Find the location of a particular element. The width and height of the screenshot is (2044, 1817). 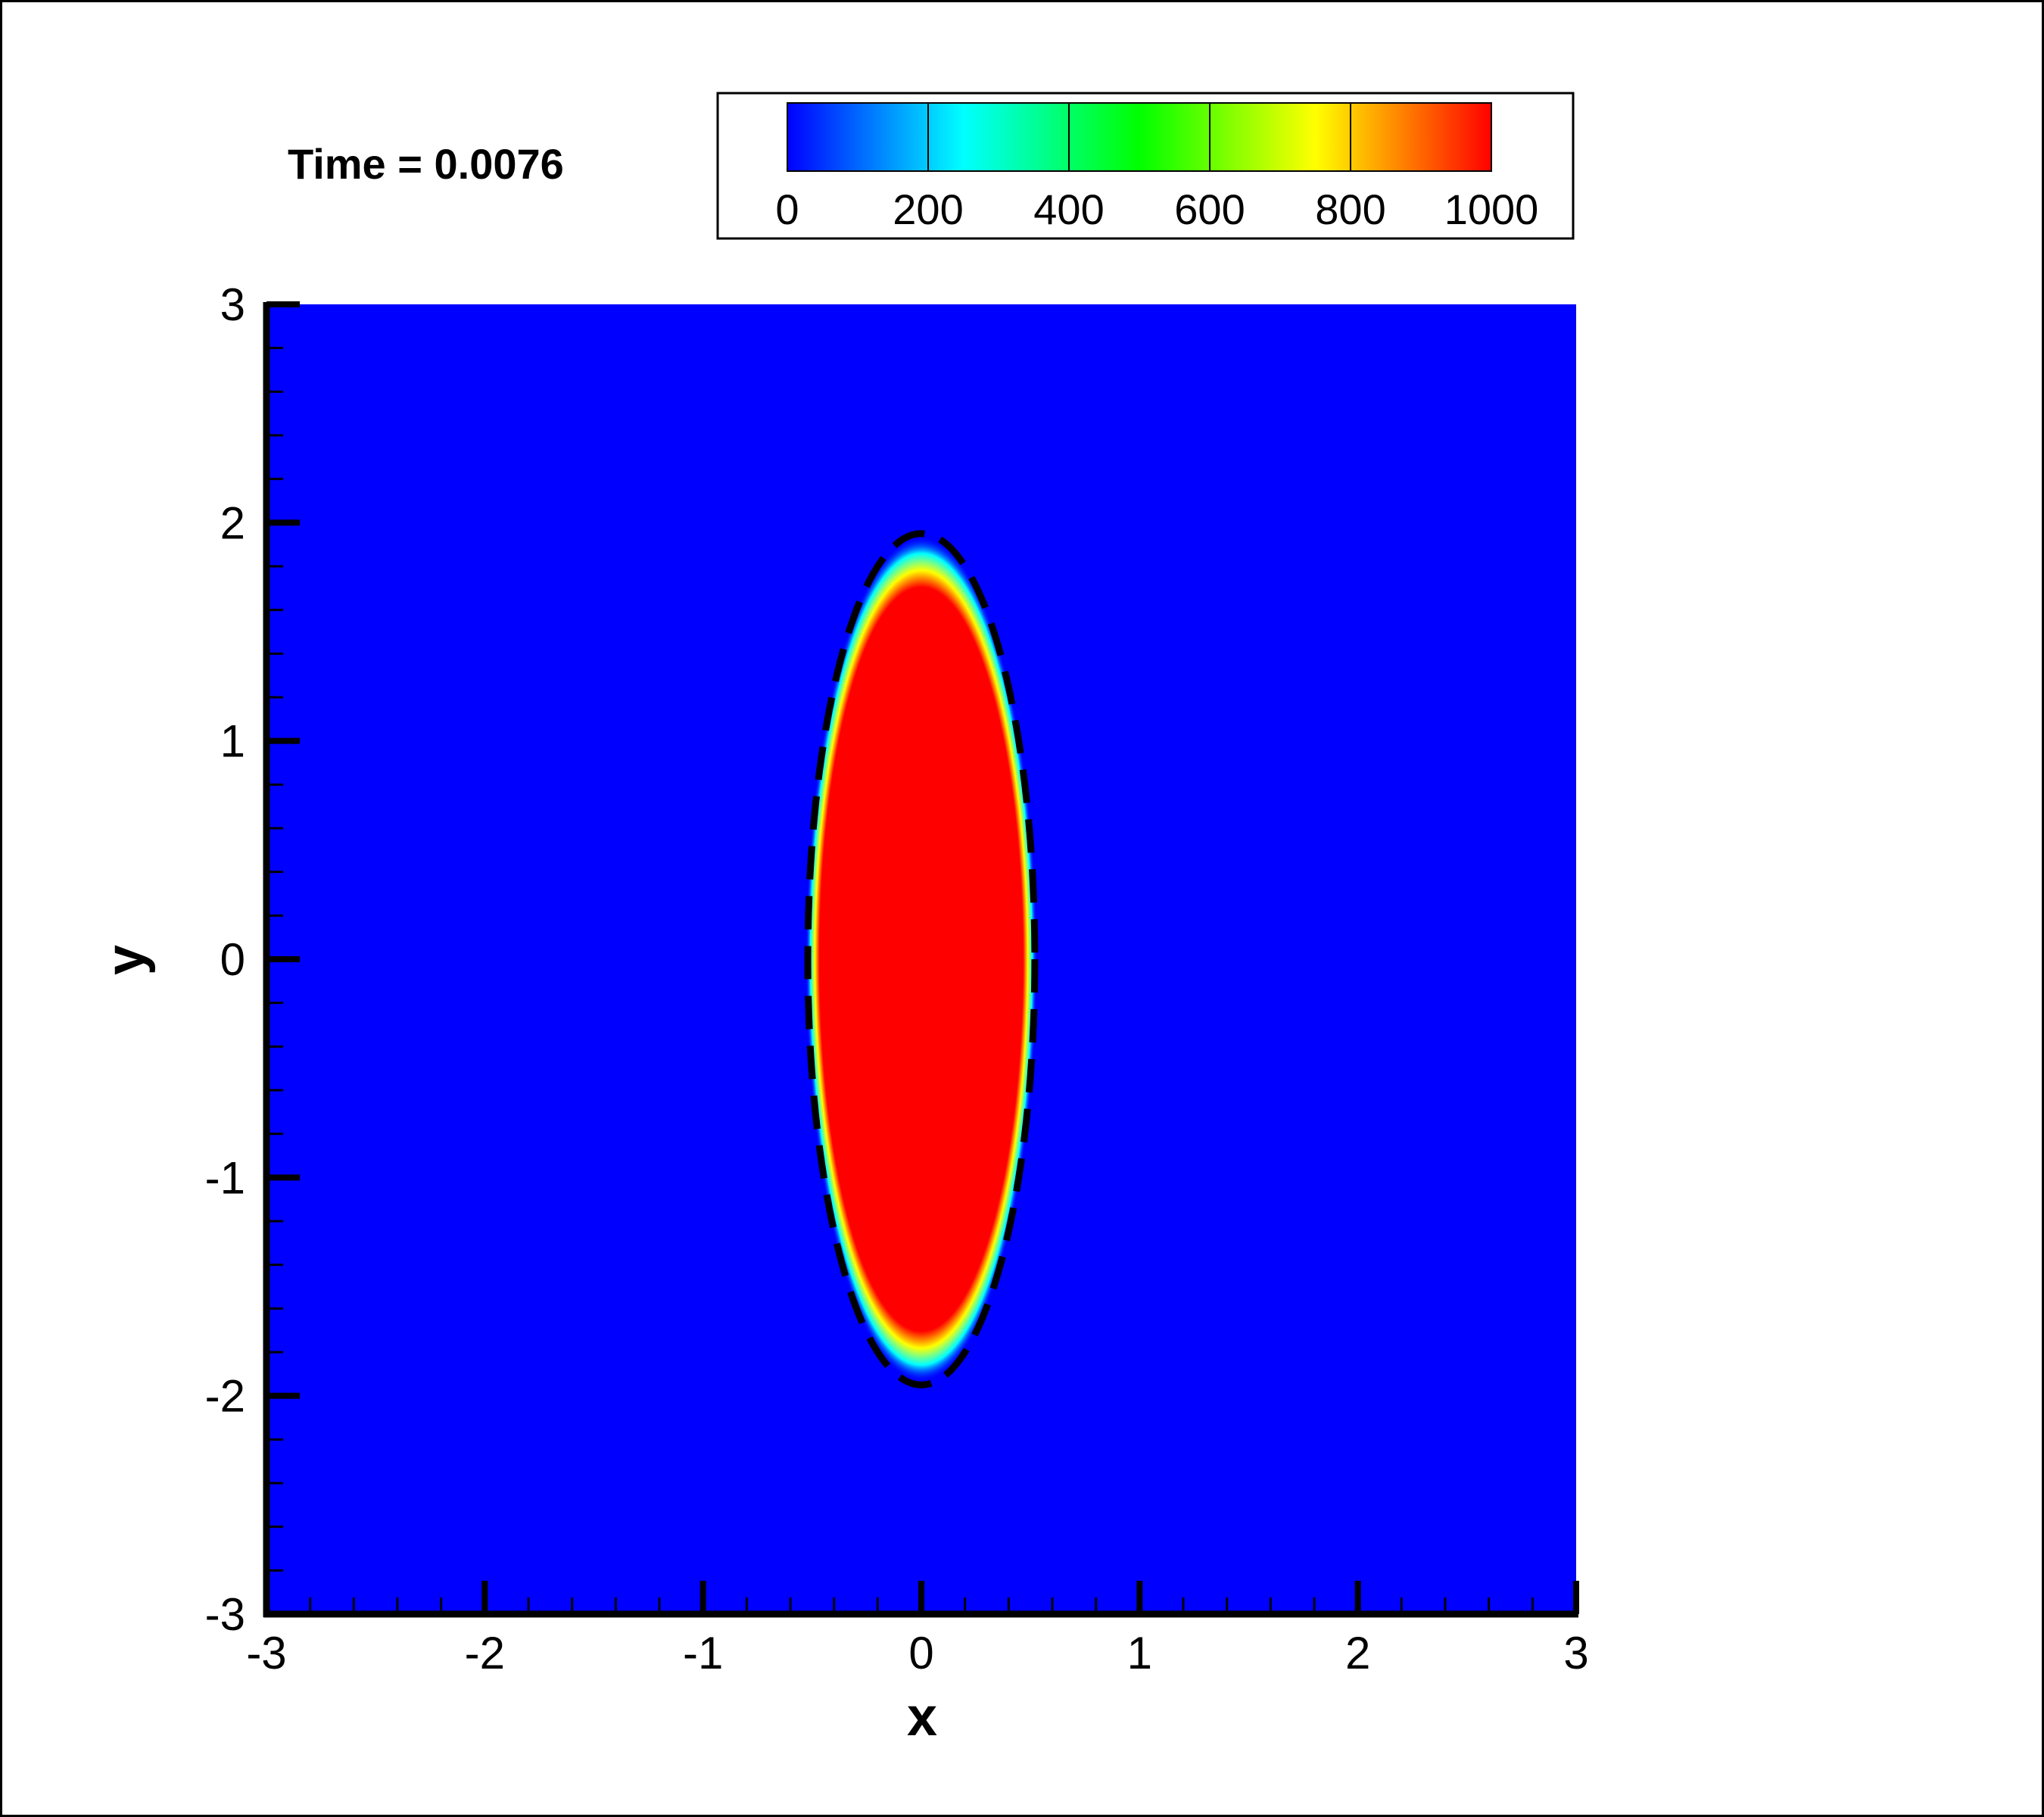

x-tick-label: -1 is located at coordinates (703, 1653).